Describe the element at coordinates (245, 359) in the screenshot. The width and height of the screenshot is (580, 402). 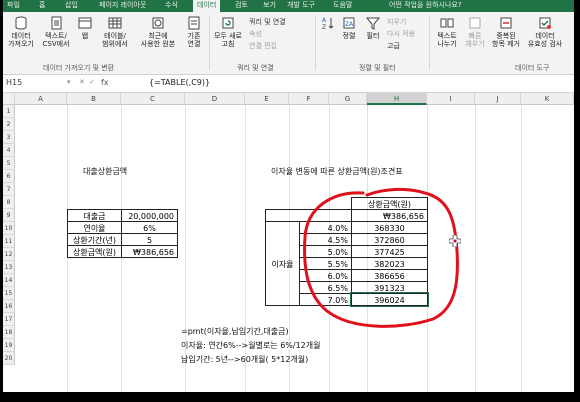
I see `note-term: 납입기간: 5년-->60개월( 5*12개월)` at that location.